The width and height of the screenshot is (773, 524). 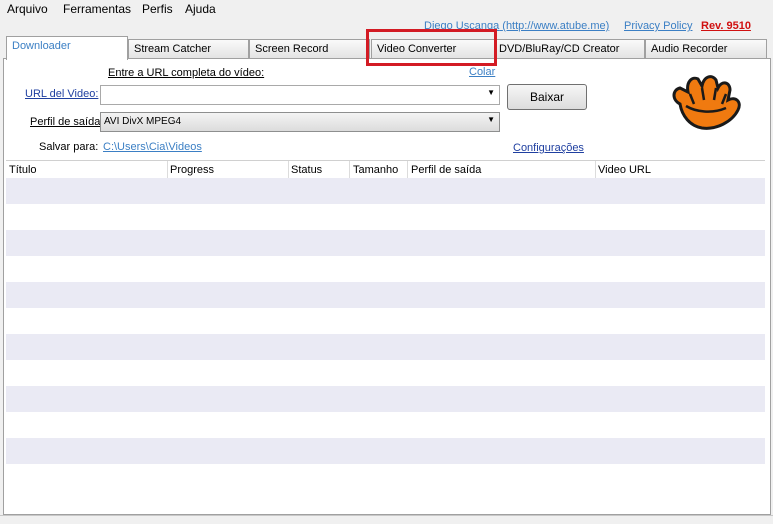 What do you see at coordinates (186, 73) in the screenshot?
I see `url-hint: Entre a URL completa do vídeo:` at bounding box center [186, 73].